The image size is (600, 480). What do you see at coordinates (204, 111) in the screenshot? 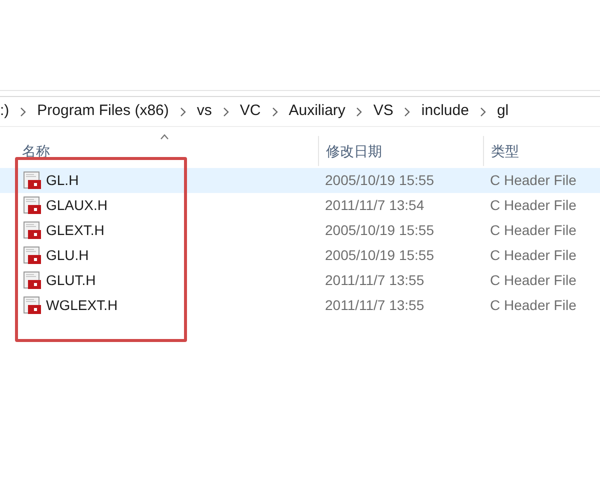
I see `breadcrumb-item: vs` at bounding box center [204, 111].